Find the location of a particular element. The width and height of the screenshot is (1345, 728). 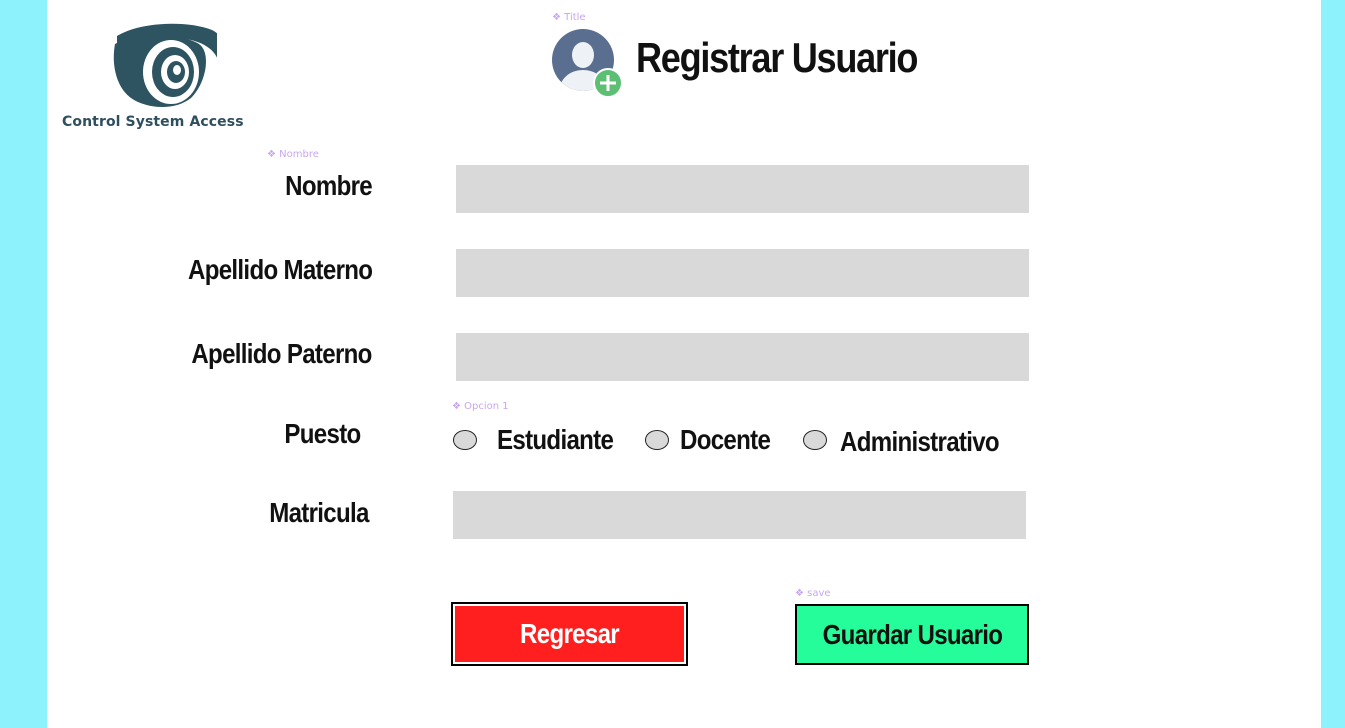

regresar-button: Regresar is located at coordinates (569, 634).